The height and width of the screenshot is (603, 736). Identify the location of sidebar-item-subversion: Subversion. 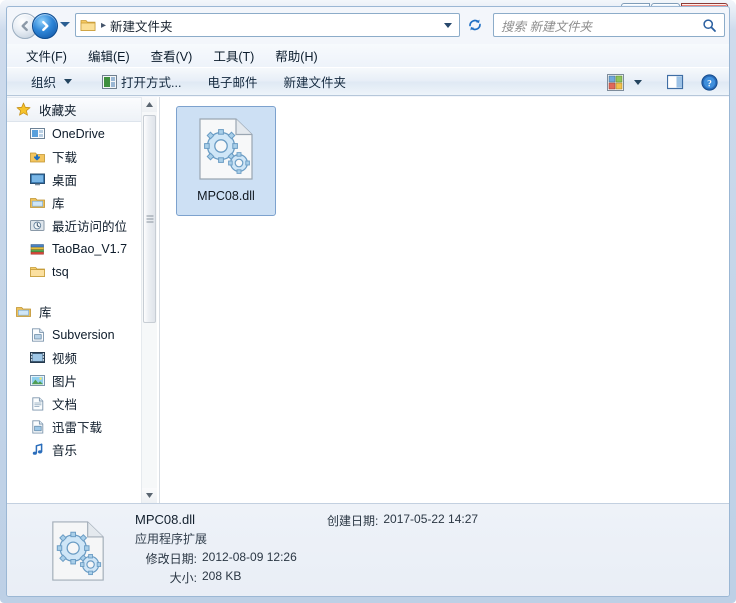
(75, 334).